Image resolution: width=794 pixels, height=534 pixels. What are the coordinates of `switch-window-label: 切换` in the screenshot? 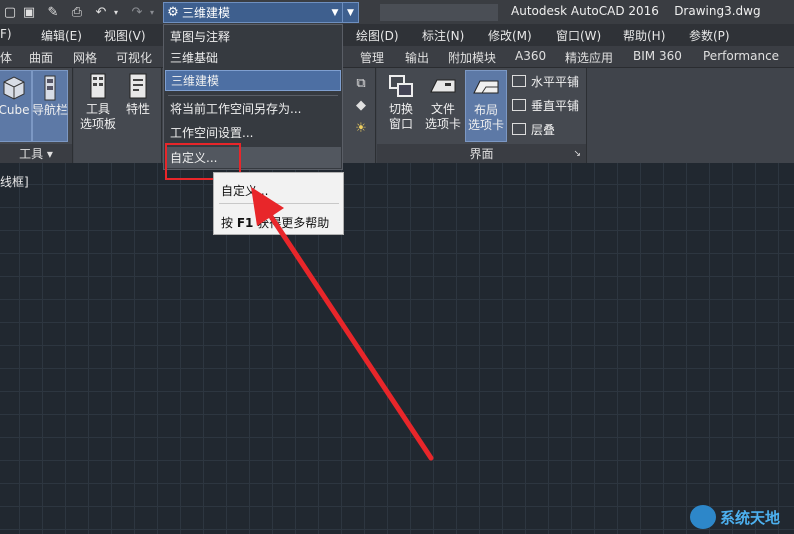 It's located at (400, 109).